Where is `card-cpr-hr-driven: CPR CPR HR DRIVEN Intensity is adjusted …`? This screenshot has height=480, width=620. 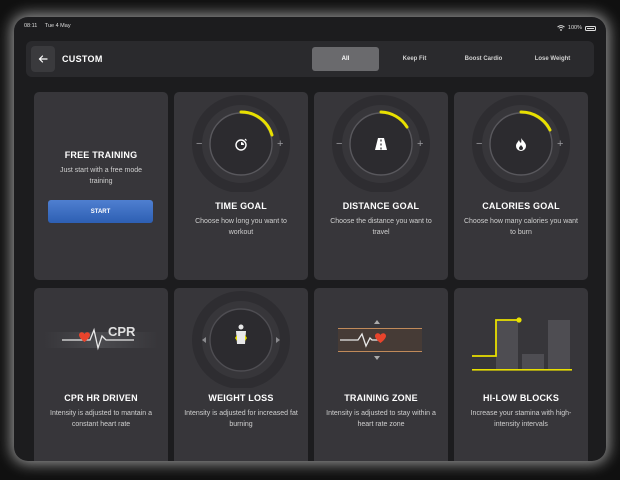
card-cpr-hr-driven: CPR CPR HR DRIVEN Intensity is adjusted … is located at coordinates (101, 374).